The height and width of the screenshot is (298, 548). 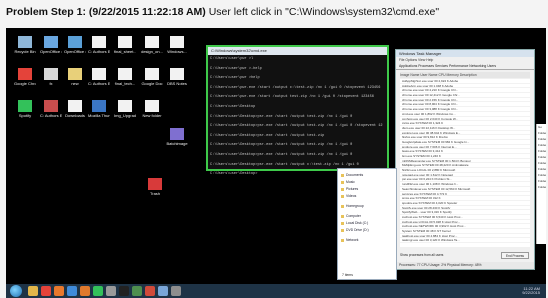 What do you see at coordinates (25, 115) in the screenshot?
I see `desktop-icon-label: Spotify` at bounding box center [25, 115].